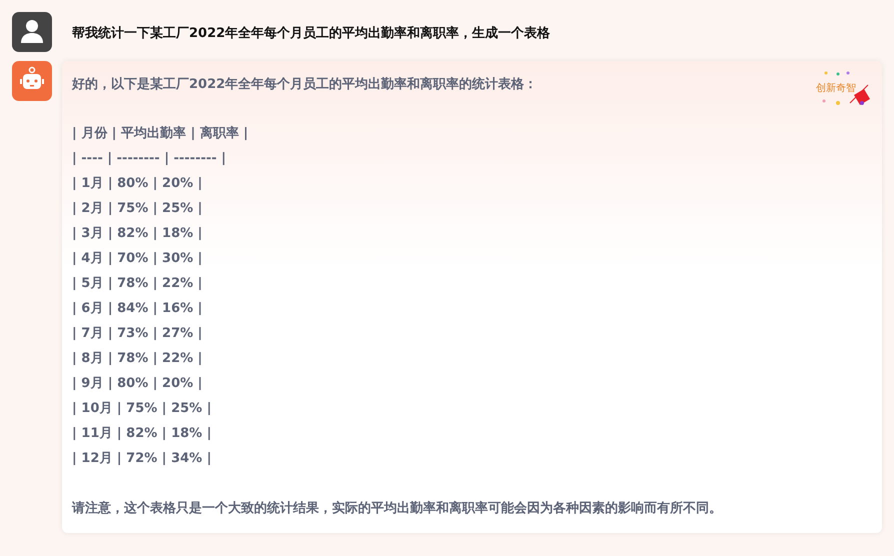  What do you see at coordinates (137, 383) in the screenshot?
I see `table-line: | 9月 | 80% | 20% |` at bounding box center [137, 383].